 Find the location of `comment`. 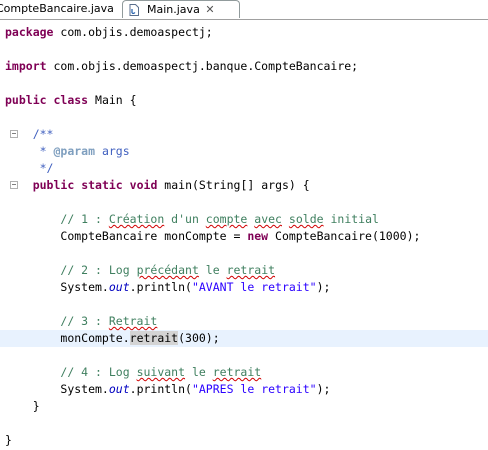

comment is located at coordinates (285, 219).